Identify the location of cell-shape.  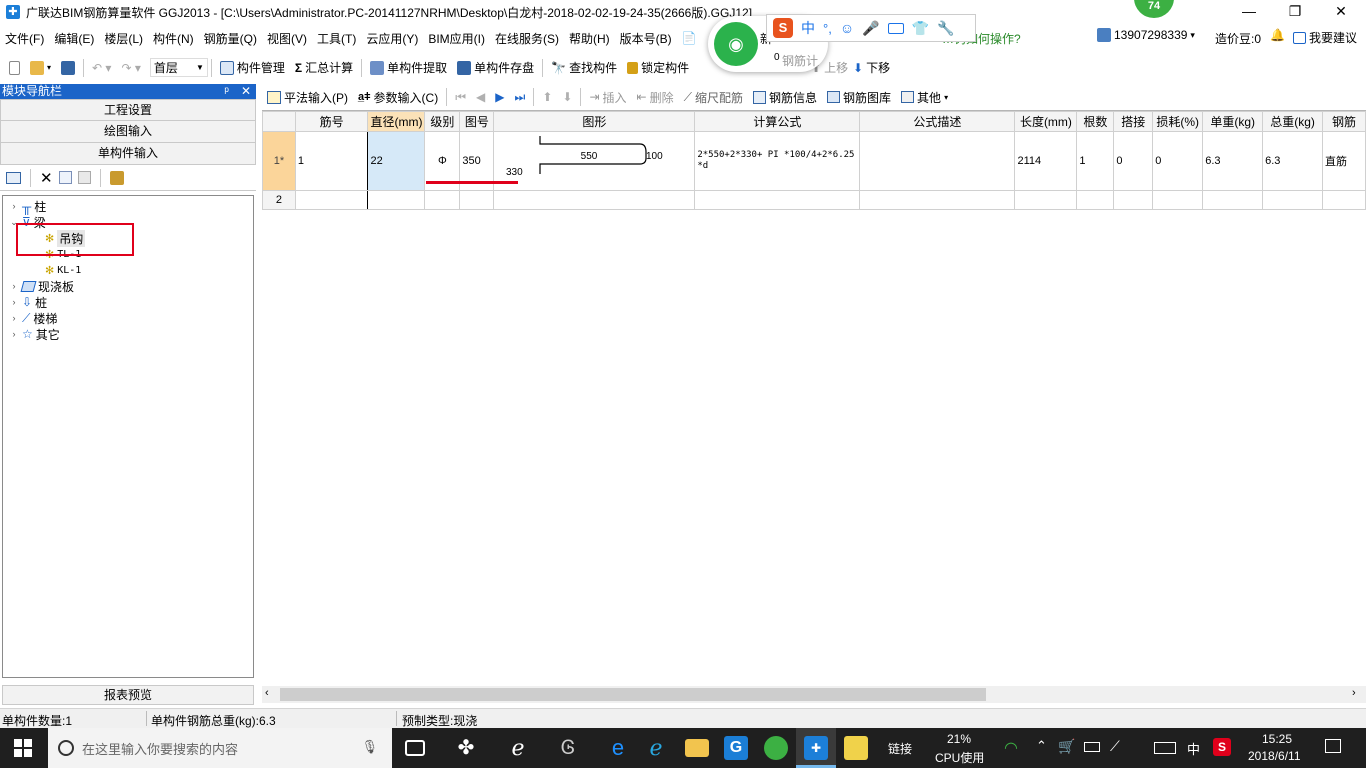
(594, 200).